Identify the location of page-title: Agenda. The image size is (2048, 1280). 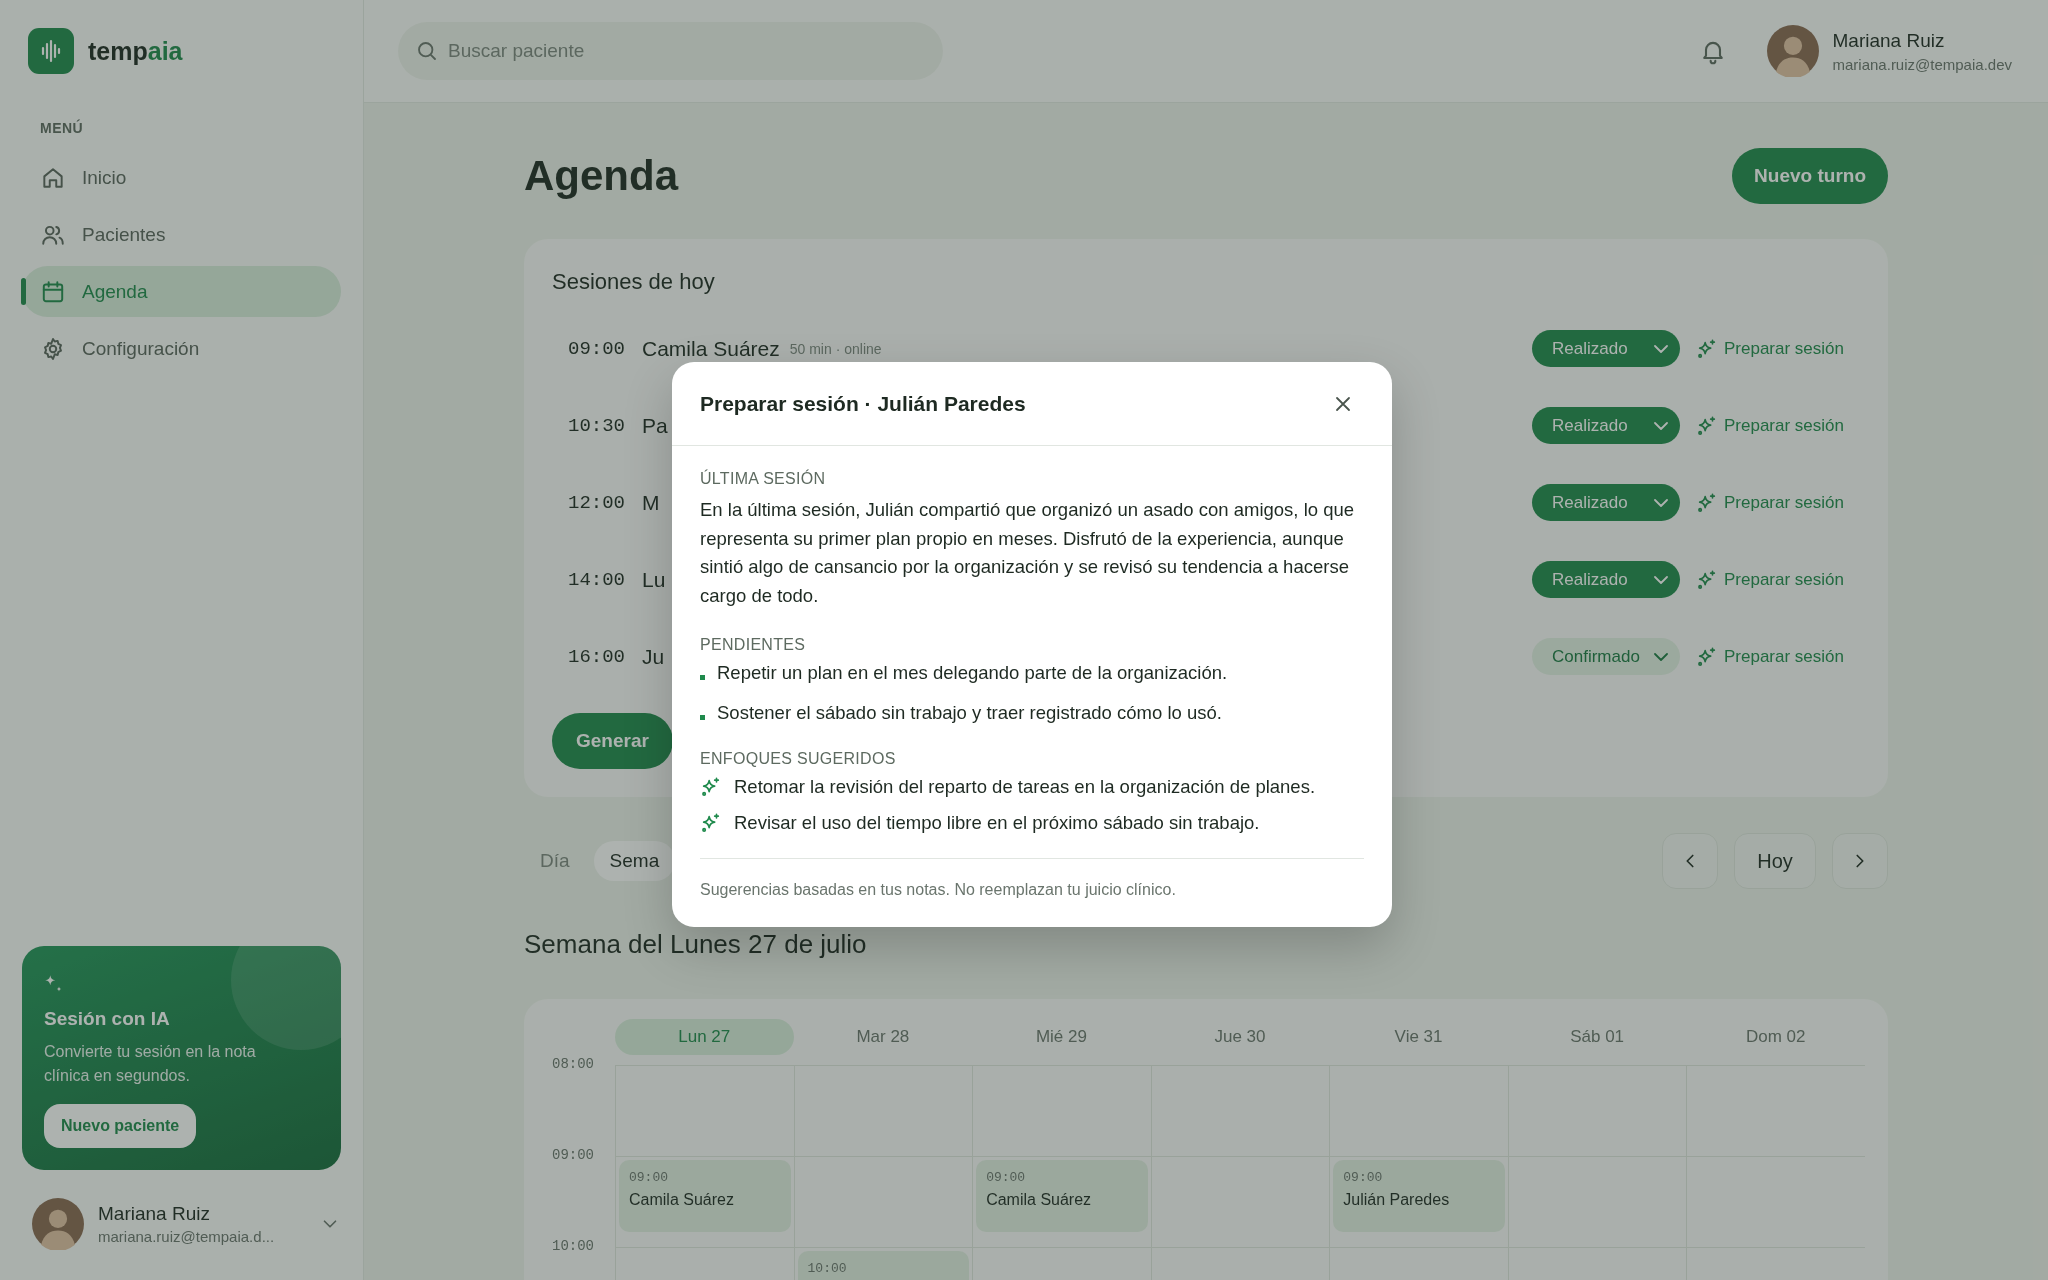
(601, 176).